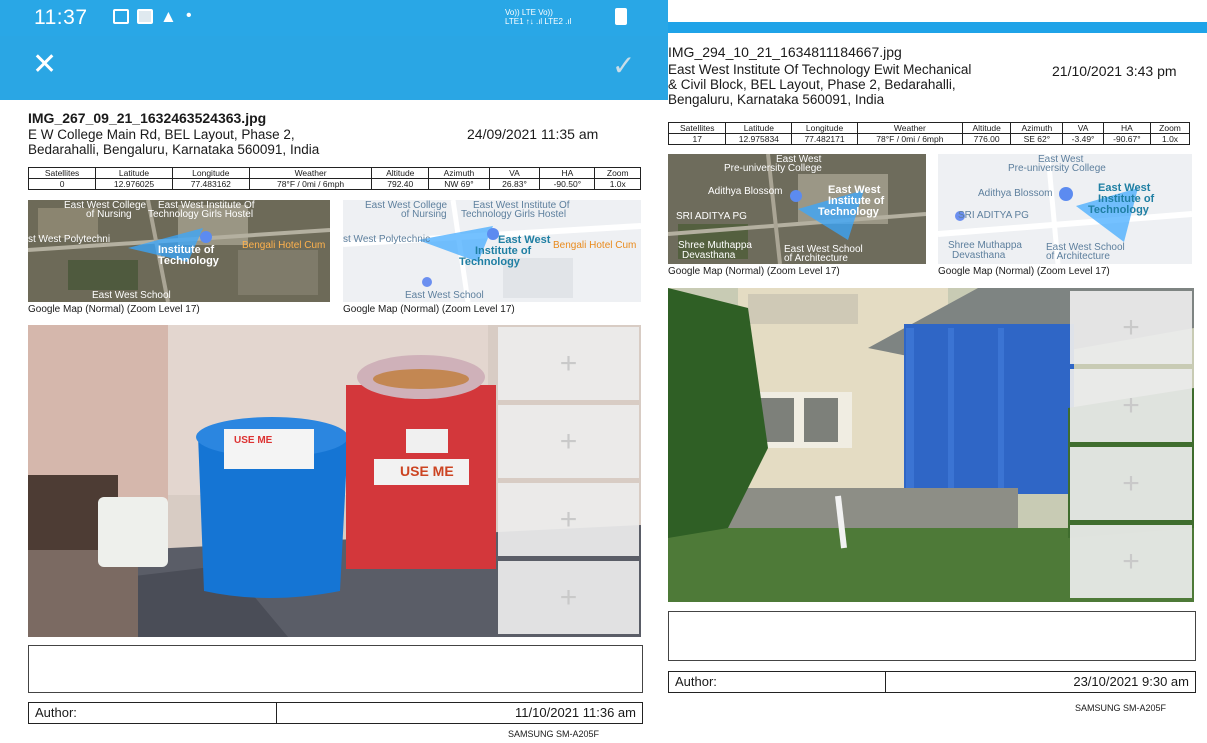  I want to click on value-azimuth: NW 69°, so click(459, 184).